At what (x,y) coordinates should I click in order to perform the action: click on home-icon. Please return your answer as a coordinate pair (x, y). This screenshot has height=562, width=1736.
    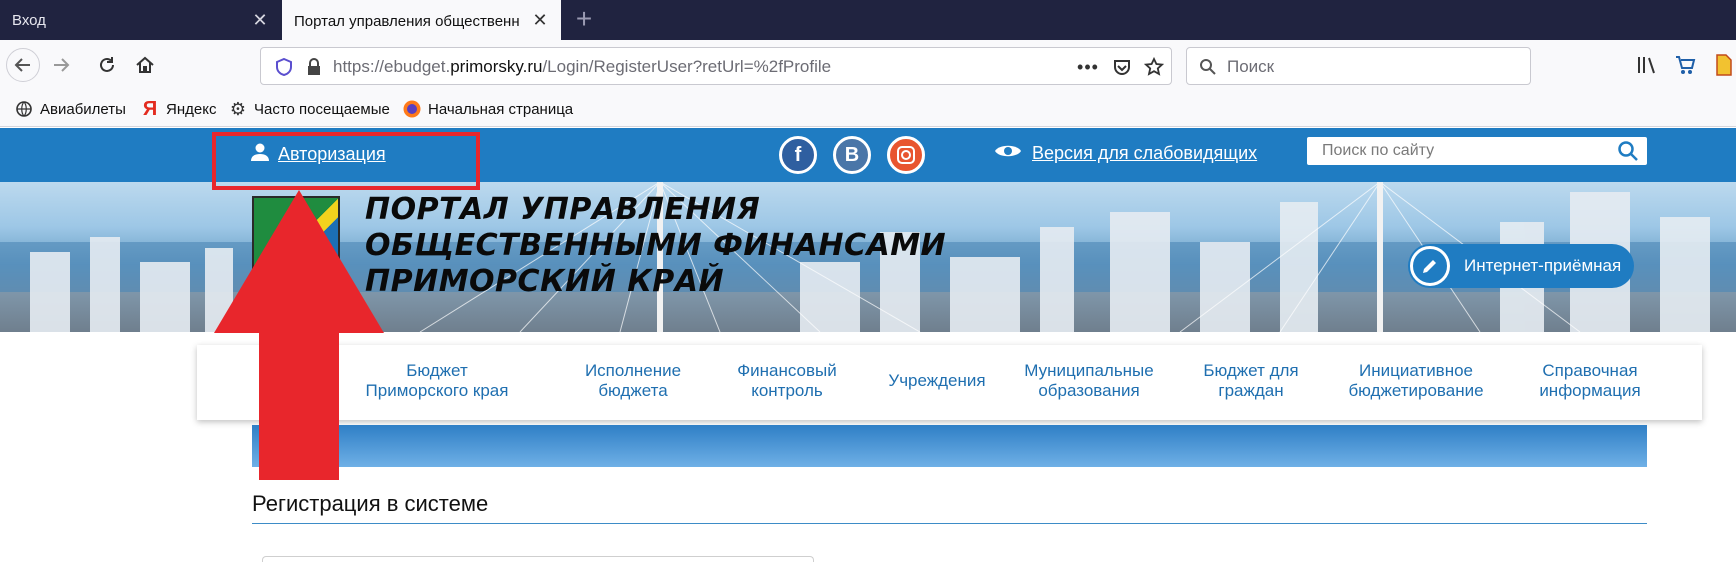
    Looking at the image, I should click on (145, 65).